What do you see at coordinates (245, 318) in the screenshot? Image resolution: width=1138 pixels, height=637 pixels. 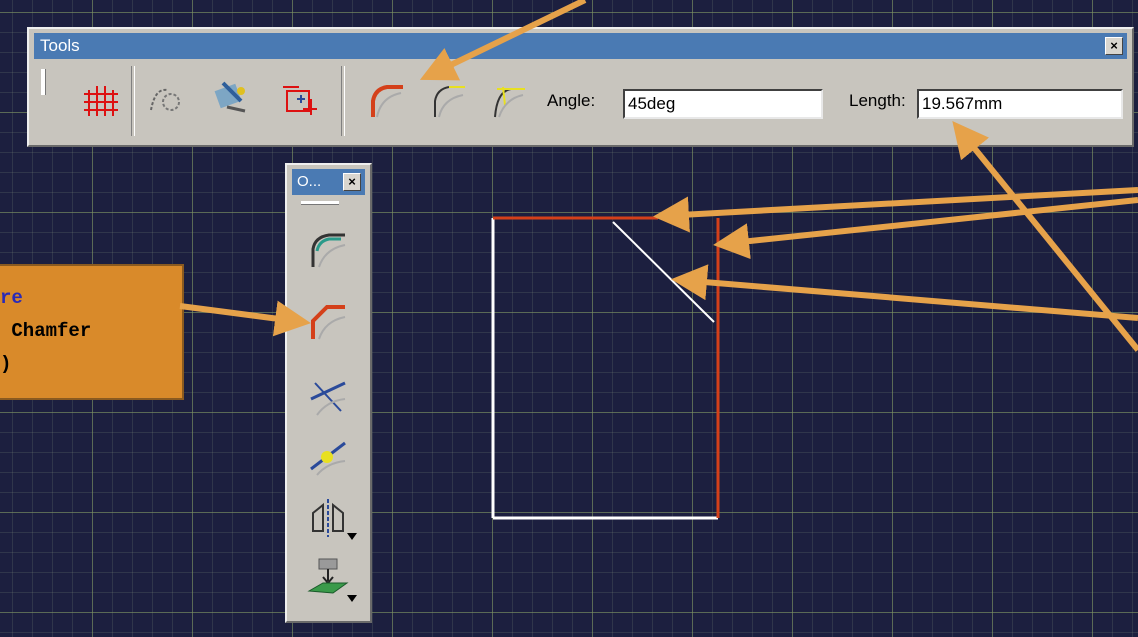 I see `arrow-to-chamfer-icon` at bounding box center [245, 318].